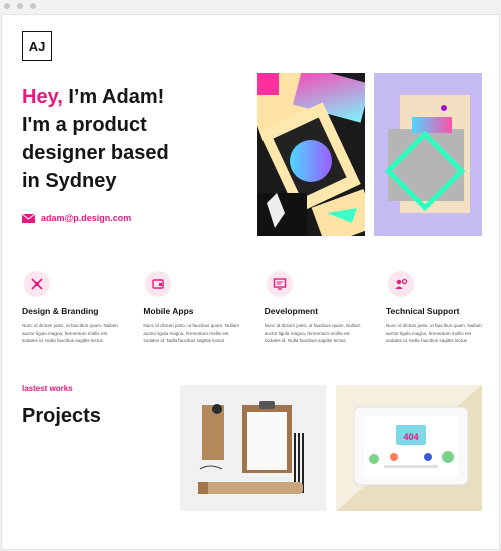 Image resolution: width=501 pixels, height=551 pixels. I want to click on hero-artwork-left, so click(311, 154).